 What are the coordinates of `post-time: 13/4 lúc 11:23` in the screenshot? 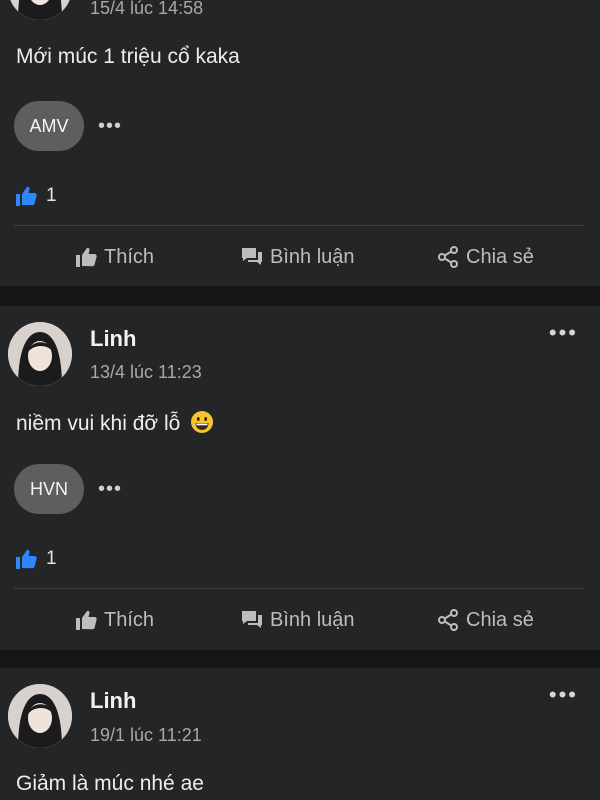 It's located at (146, 372).